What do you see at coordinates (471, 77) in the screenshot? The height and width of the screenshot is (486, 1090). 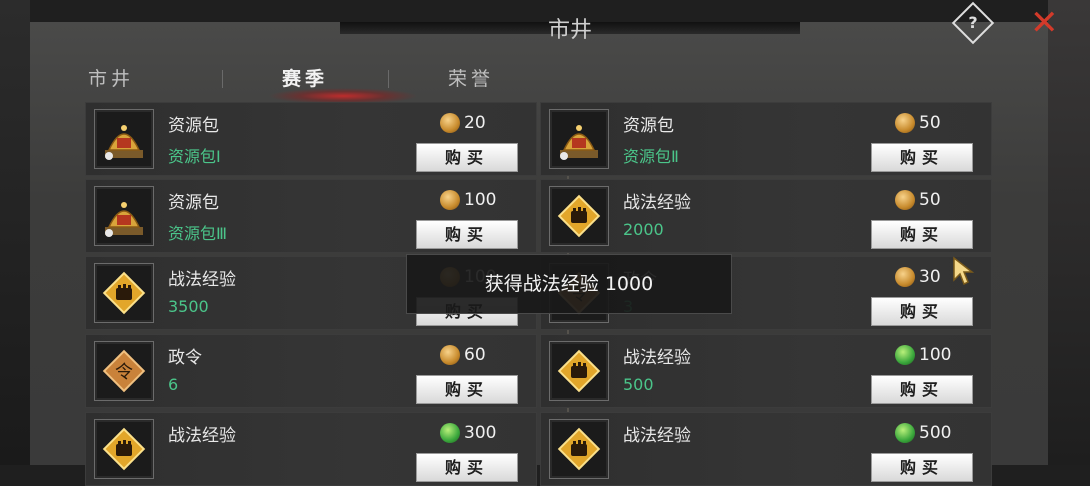 I see `tab-honor: 荣誉` at bounding box center [471, 77].